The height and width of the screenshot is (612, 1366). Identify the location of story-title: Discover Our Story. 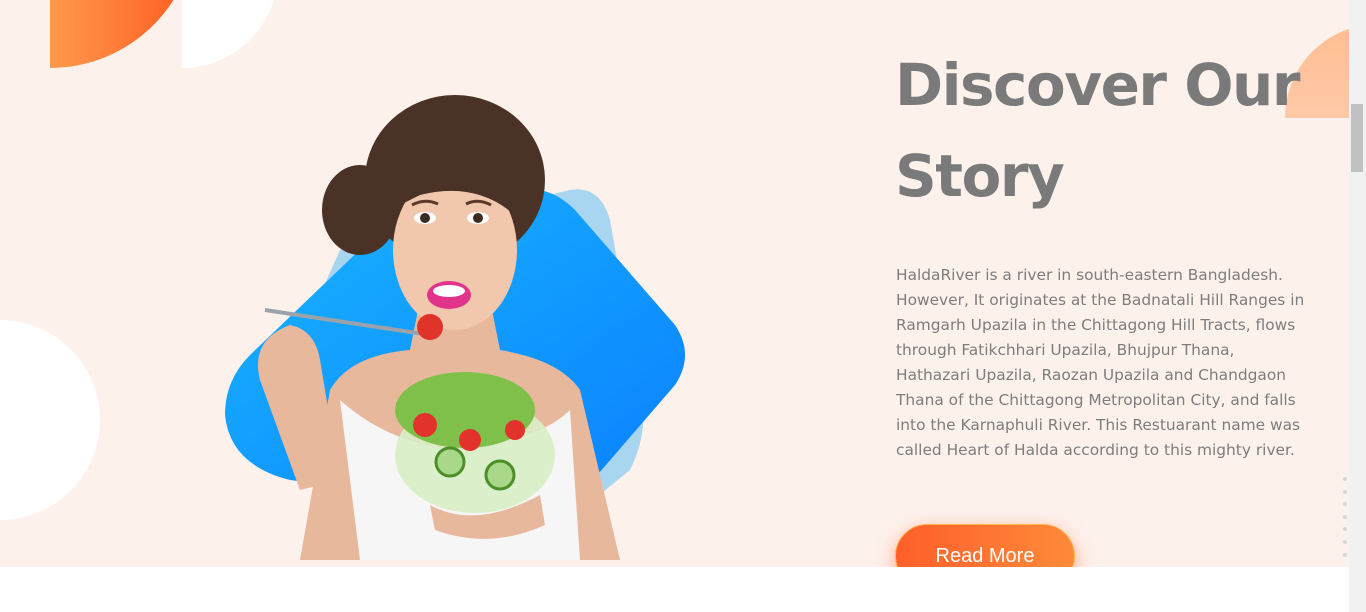
(1105, 131).